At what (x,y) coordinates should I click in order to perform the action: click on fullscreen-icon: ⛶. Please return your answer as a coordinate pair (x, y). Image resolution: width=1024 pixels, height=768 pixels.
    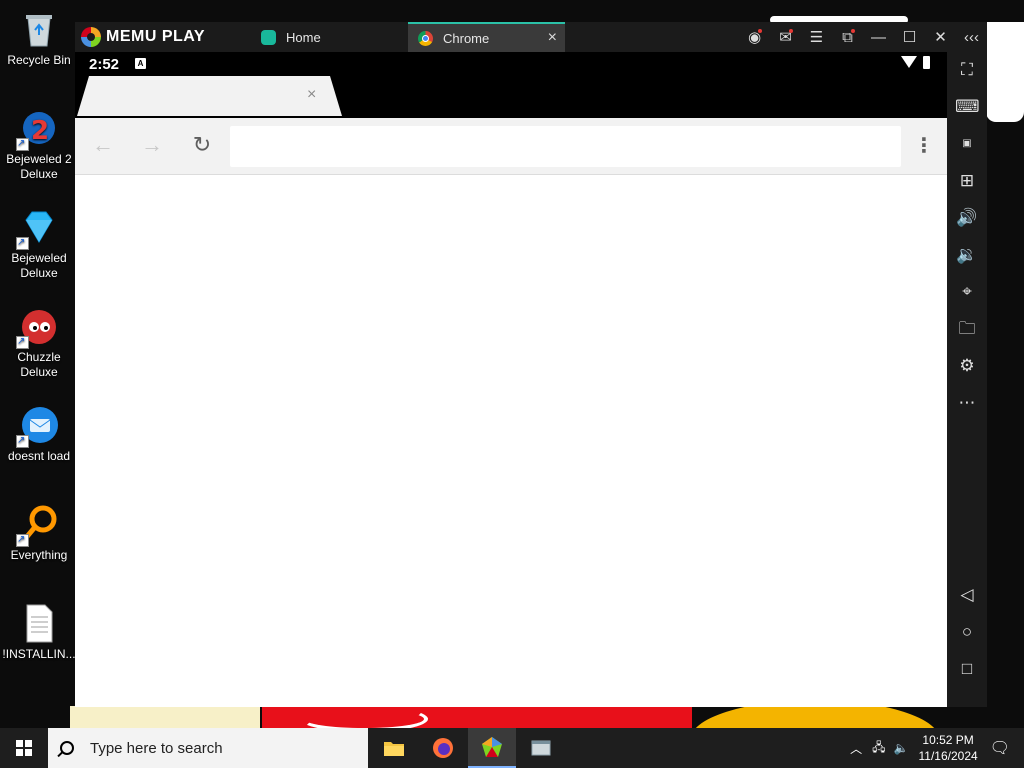
    Looking at the image, I should click on (967, 69).